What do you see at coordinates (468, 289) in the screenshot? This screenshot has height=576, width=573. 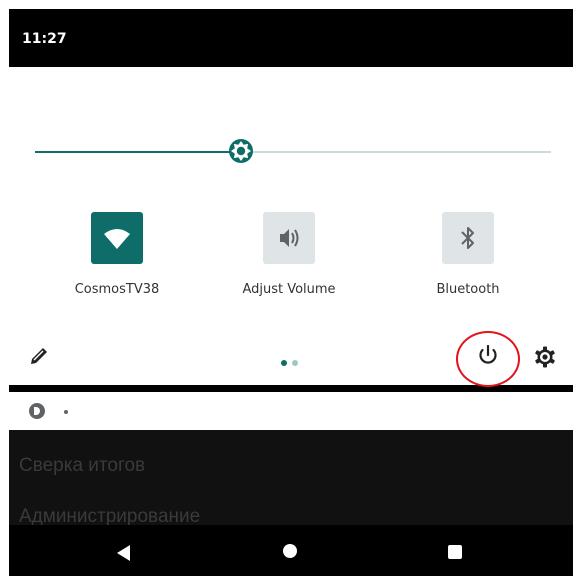 I see `tile-bluetooth-label: Bluetooth` at bounding box center [468, 289].